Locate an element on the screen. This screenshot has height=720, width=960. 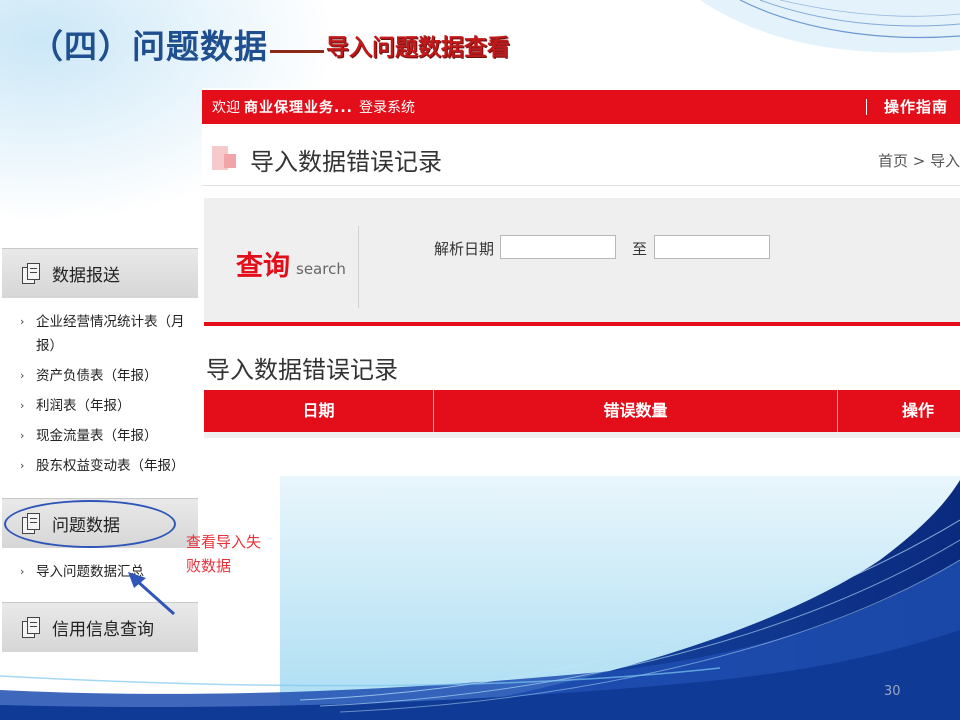
sidebar-item-label: 股东权益变动表（年报） is located at coordinates (110, 466).